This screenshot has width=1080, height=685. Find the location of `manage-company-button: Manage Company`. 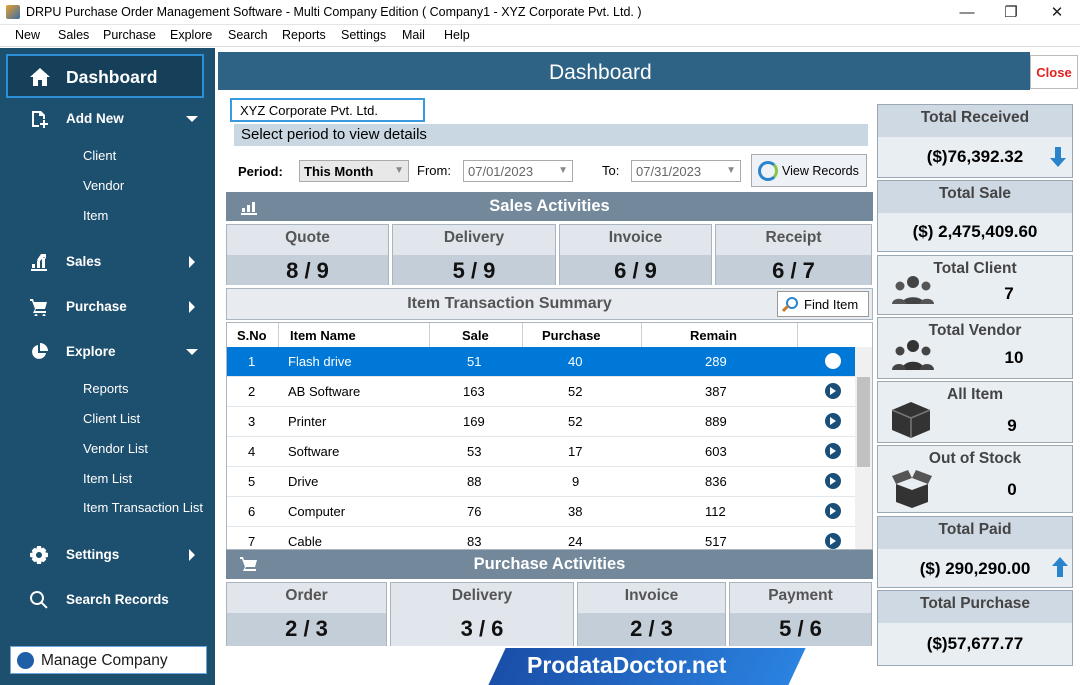

manage-company-button: Manage Company is located at coordinates (108, 660).